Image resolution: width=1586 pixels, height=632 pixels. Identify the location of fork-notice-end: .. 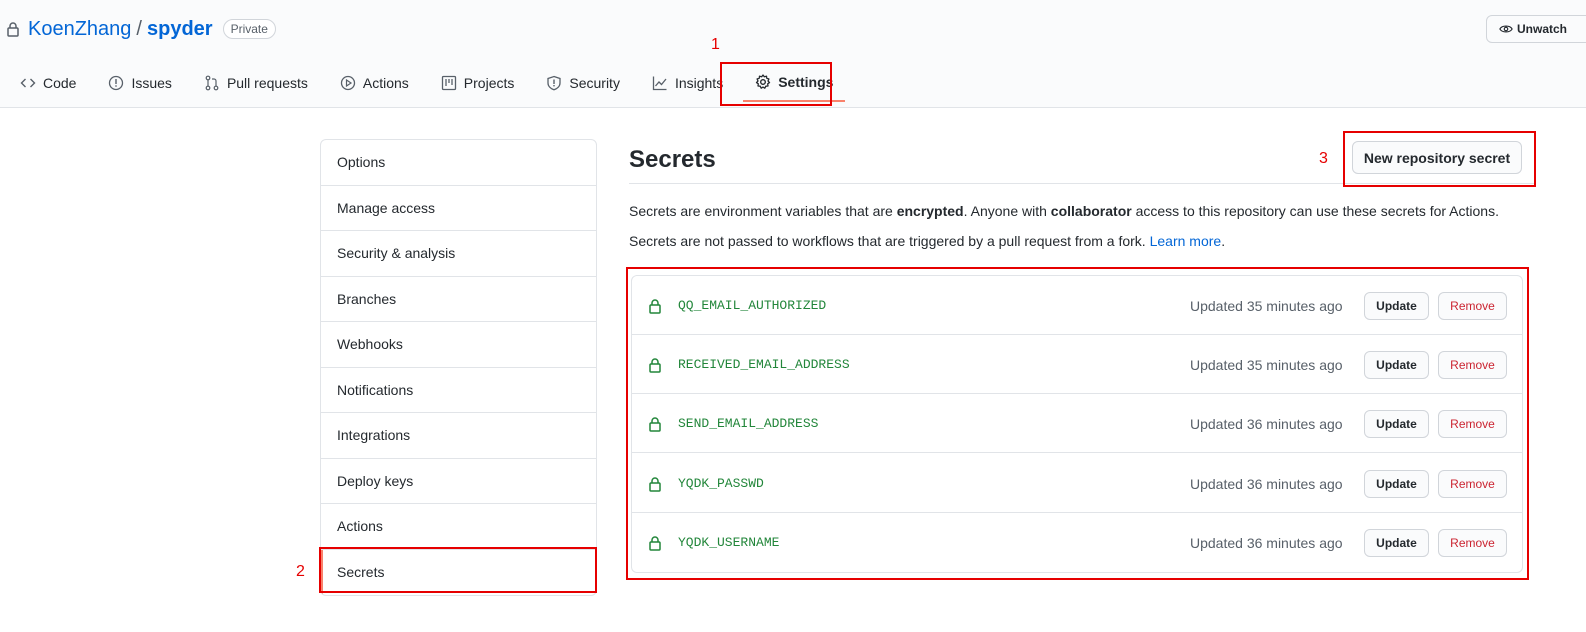
(1223, 241).